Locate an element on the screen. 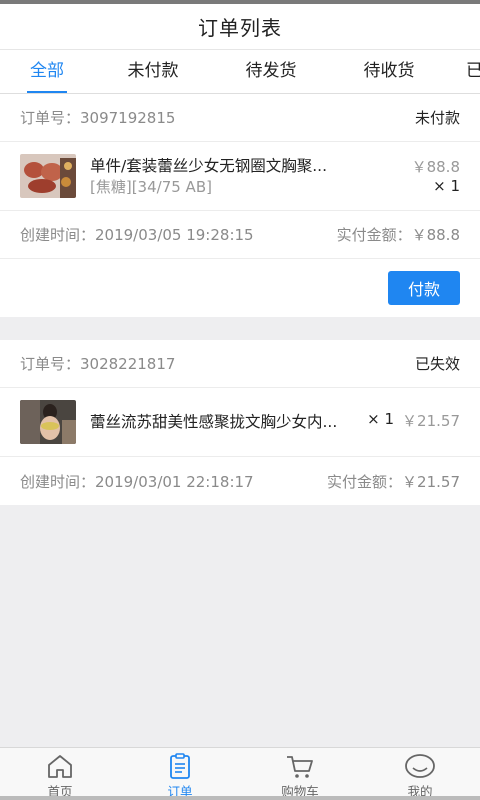  tab-to-receive: 待收货 is located at coordinates (389, 71).